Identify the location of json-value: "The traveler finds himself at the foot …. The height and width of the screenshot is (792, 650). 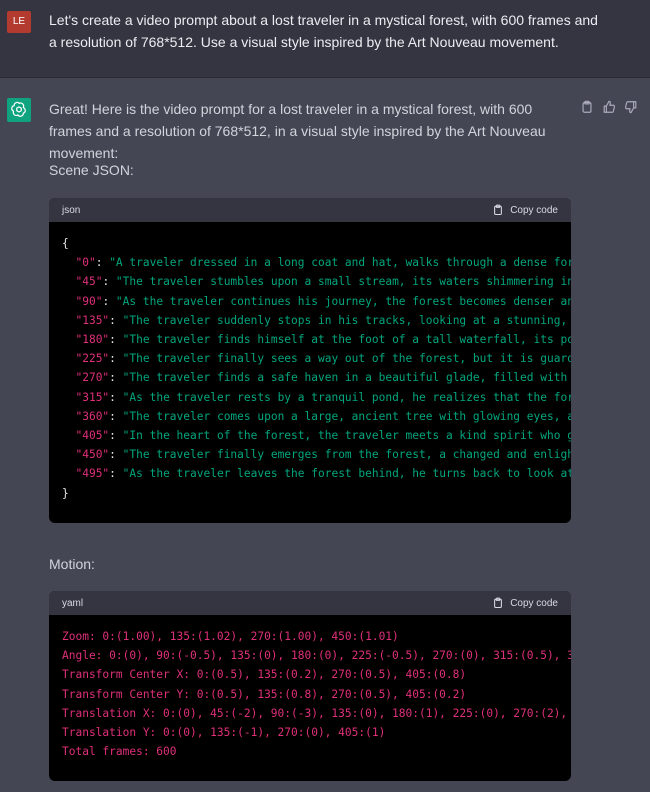
(346, 340).